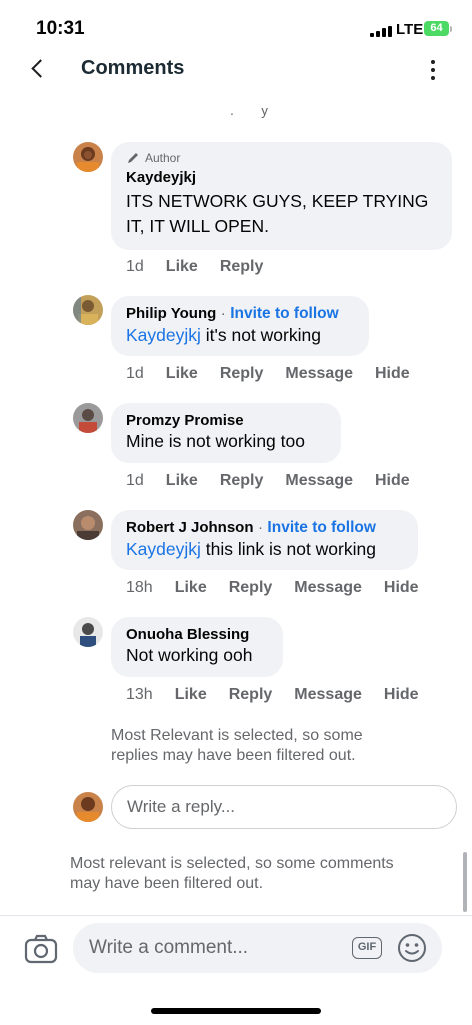 The height and width of the screenshot is (1025, 472). Describe the element at coordinates (171, 313) in the screenshot. I see `comment-author-name: Philip Young` at that location.